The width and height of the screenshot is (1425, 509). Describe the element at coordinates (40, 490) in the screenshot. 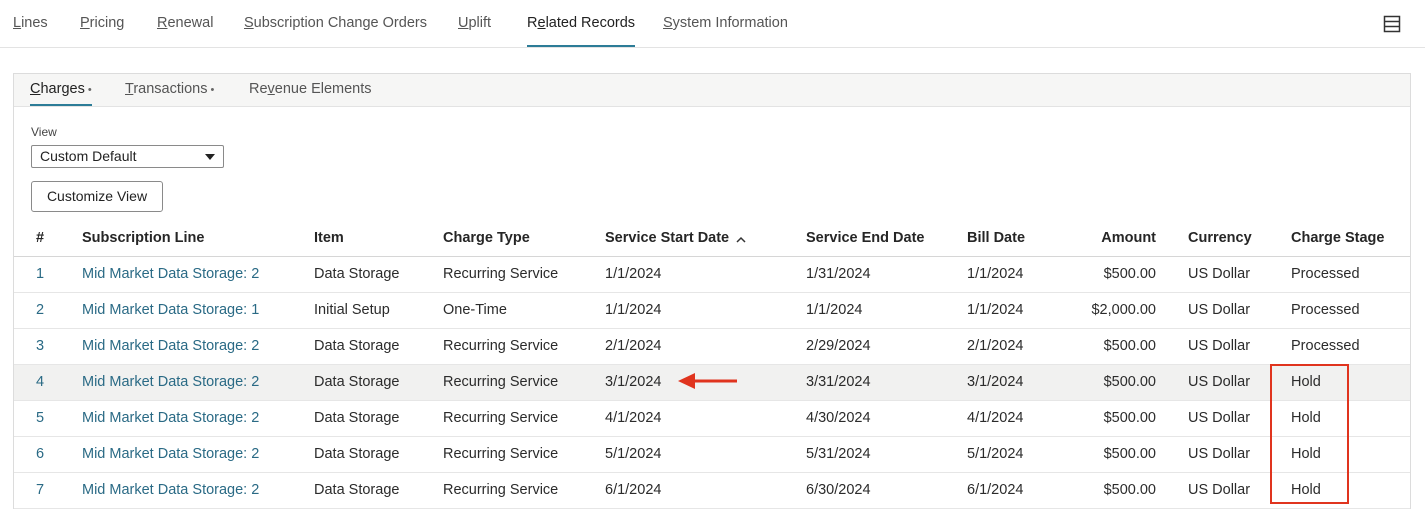

I see `row-number-link: 7` at that location.